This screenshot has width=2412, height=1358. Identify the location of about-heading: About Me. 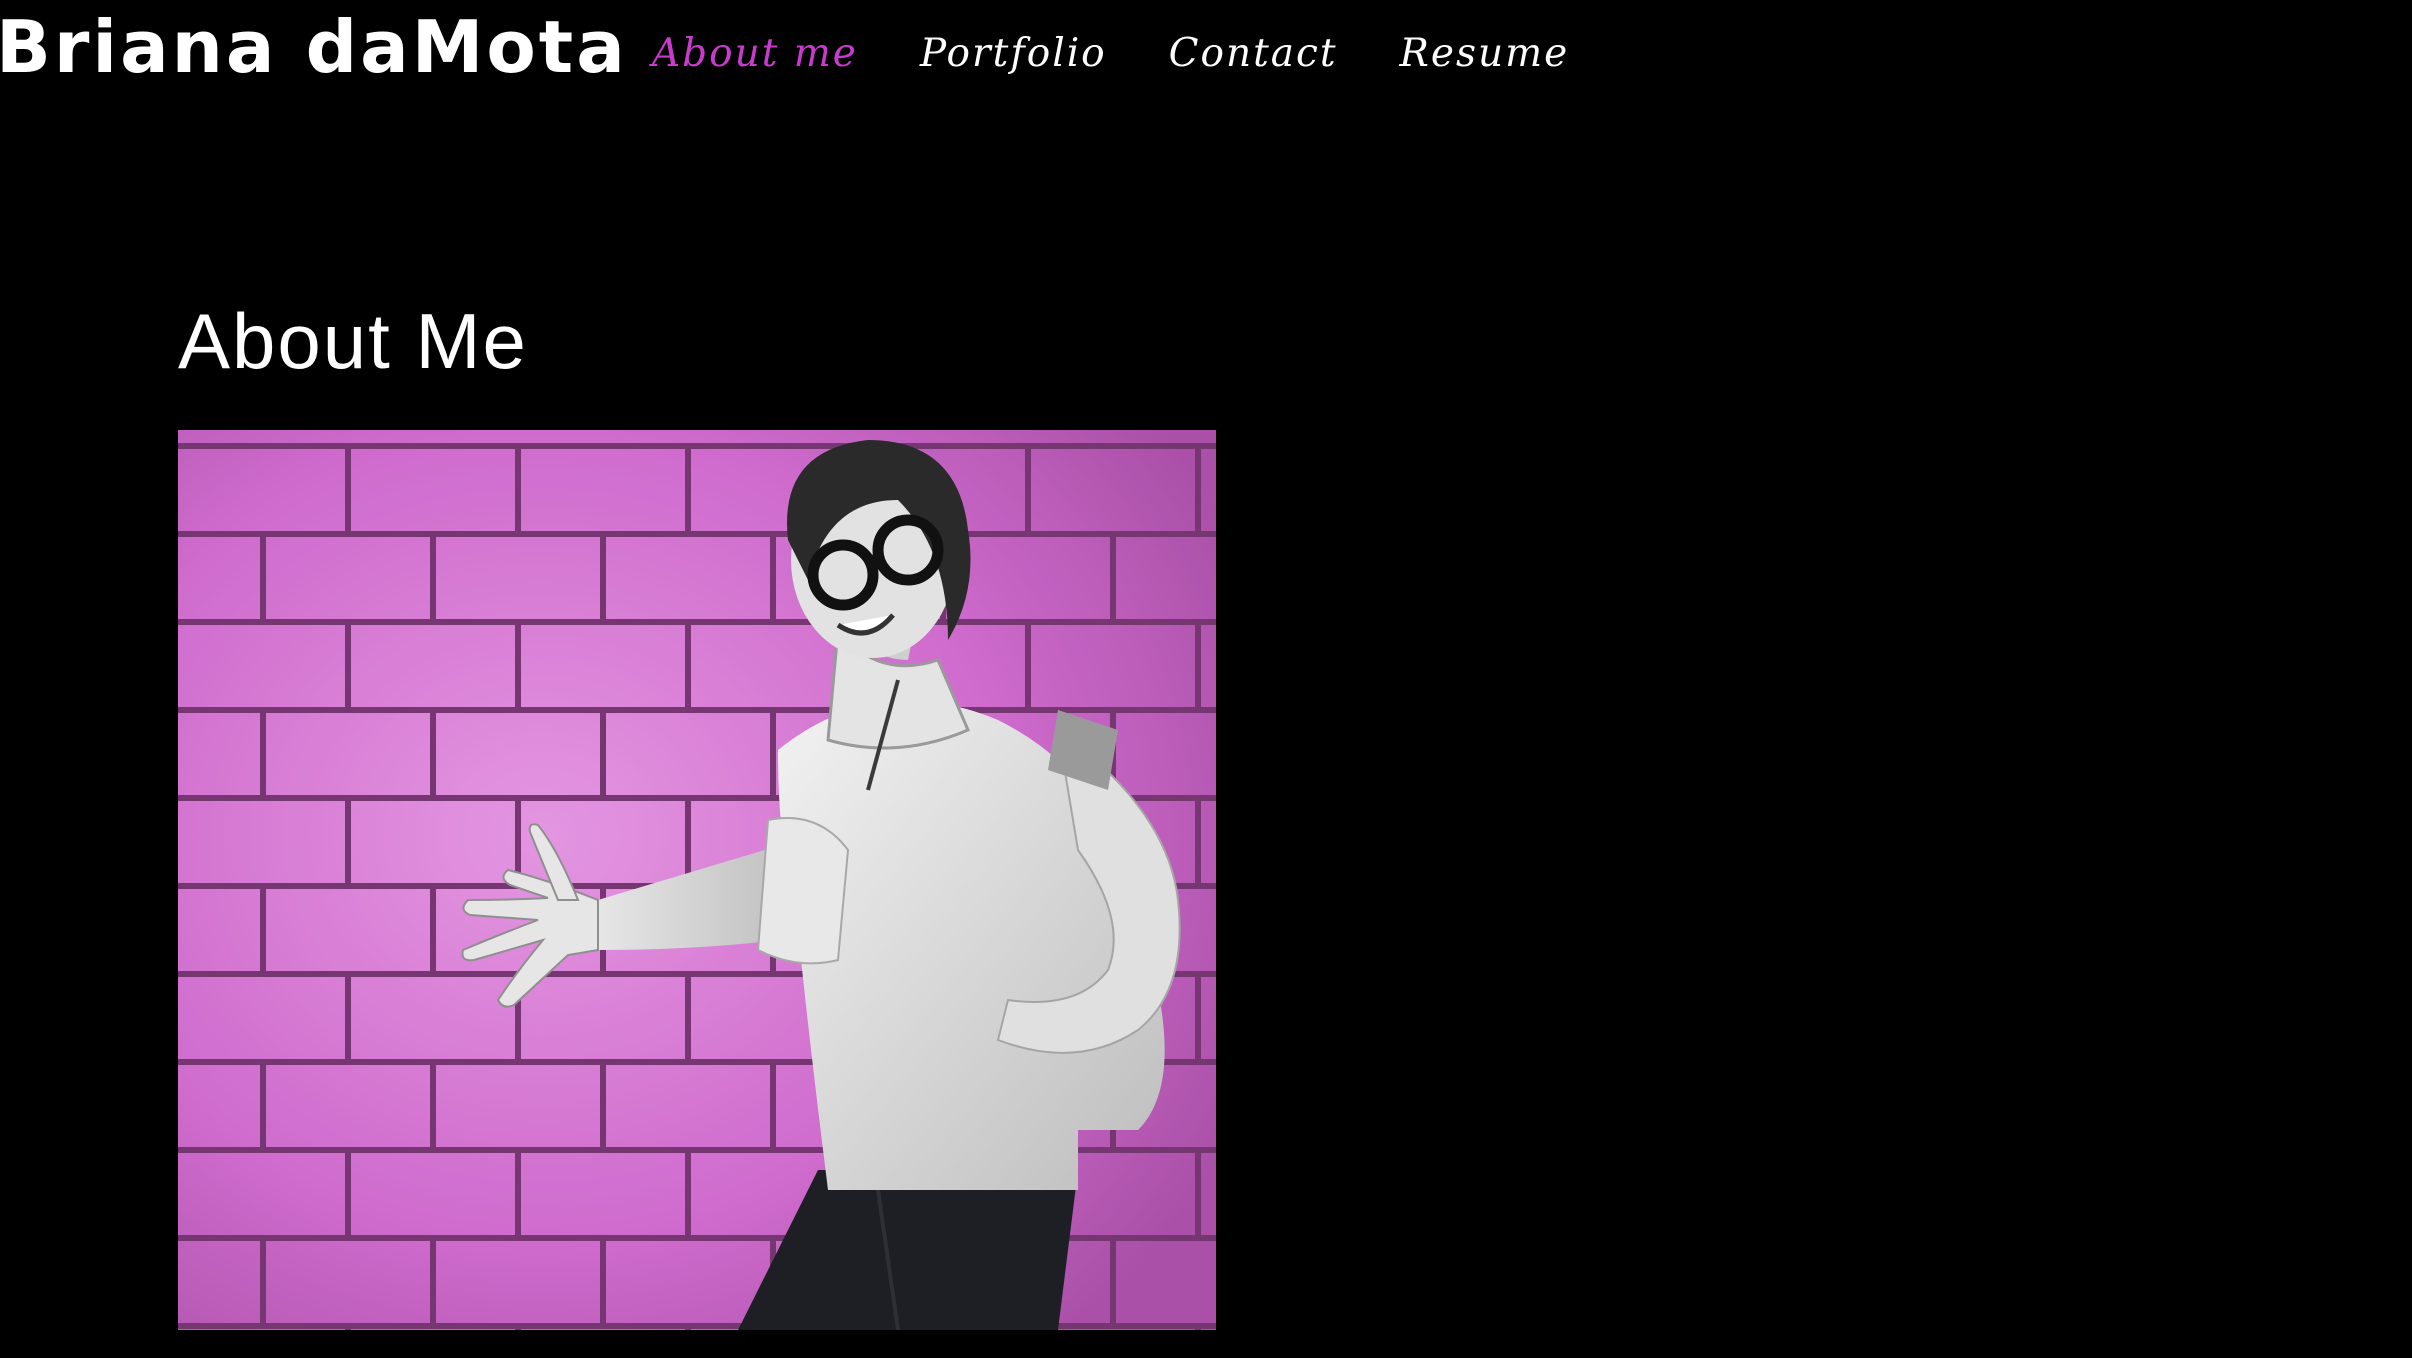
(353, 341).